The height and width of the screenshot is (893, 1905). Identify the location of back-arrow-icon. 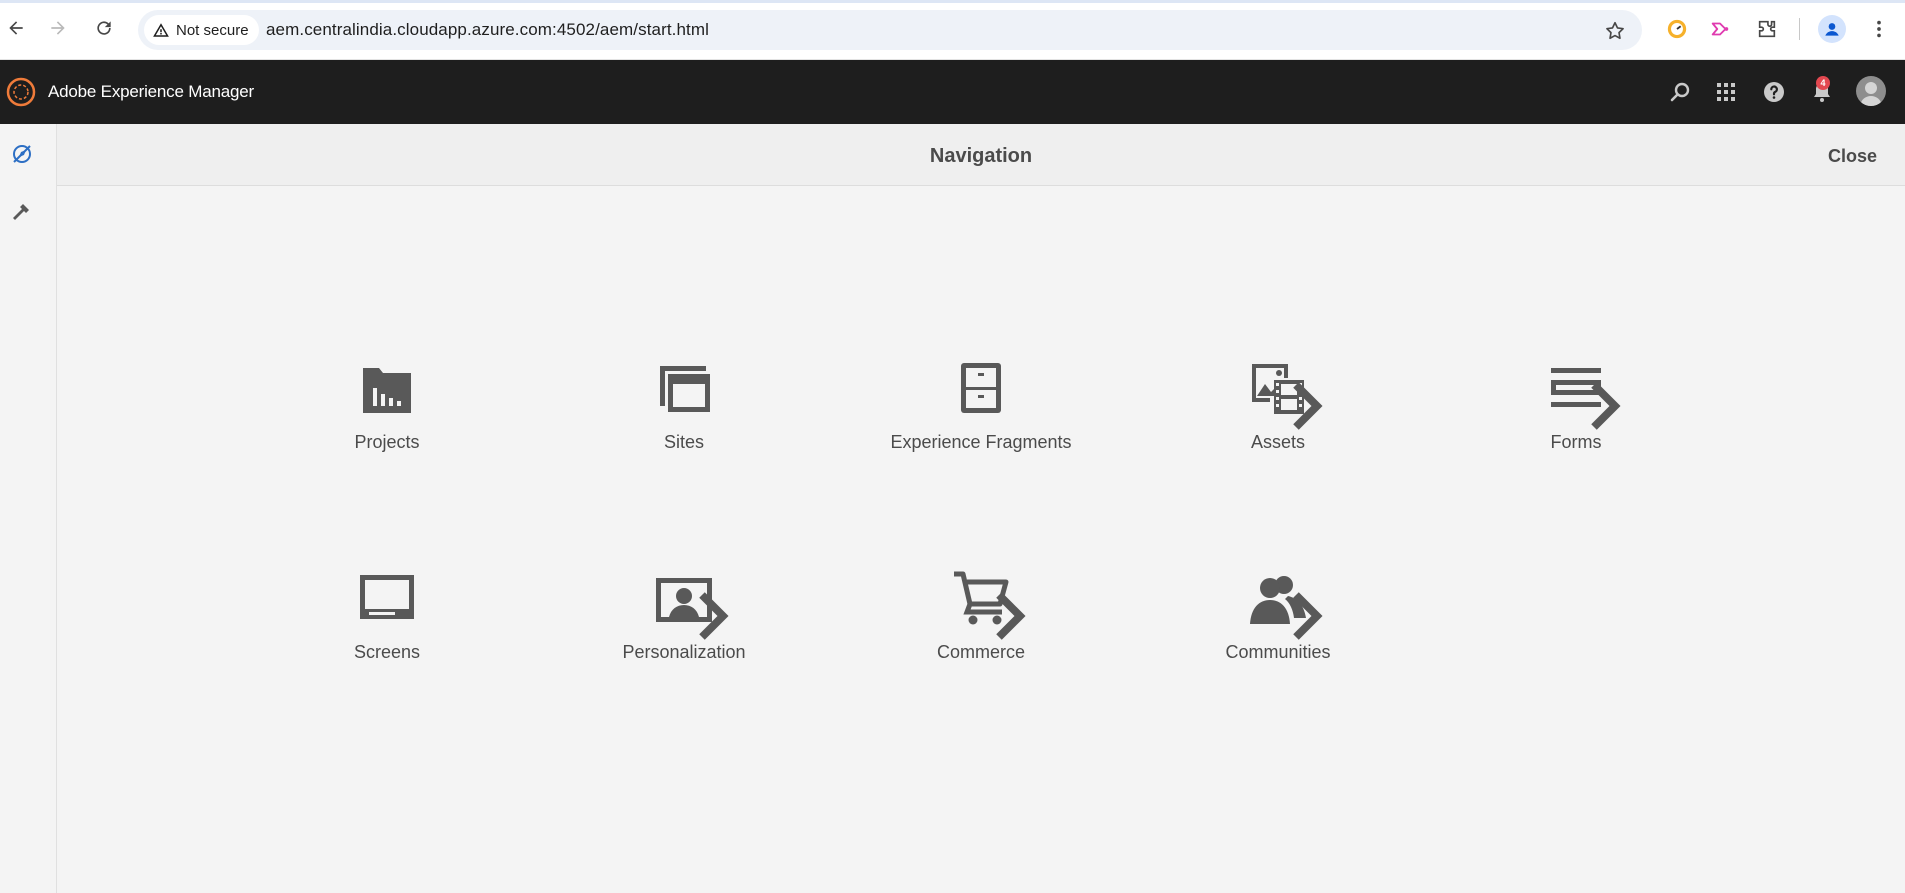
(16, 28).